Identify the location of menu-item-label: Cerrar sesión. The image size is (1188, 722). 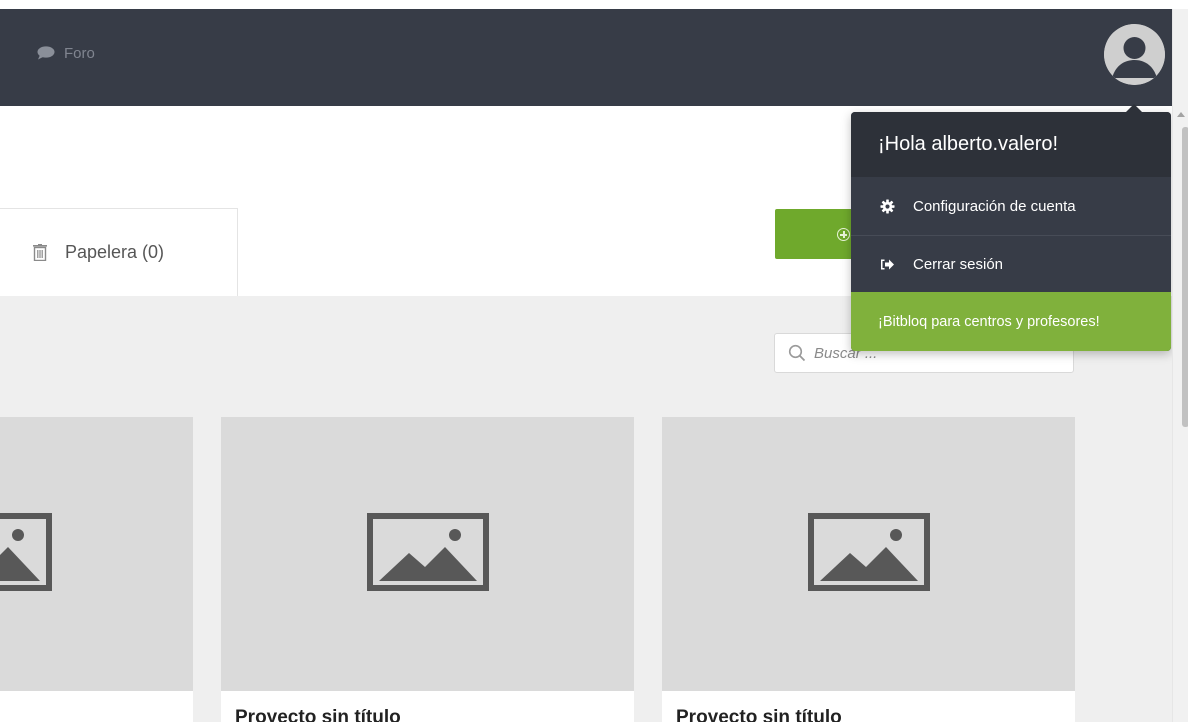
(958, 264).